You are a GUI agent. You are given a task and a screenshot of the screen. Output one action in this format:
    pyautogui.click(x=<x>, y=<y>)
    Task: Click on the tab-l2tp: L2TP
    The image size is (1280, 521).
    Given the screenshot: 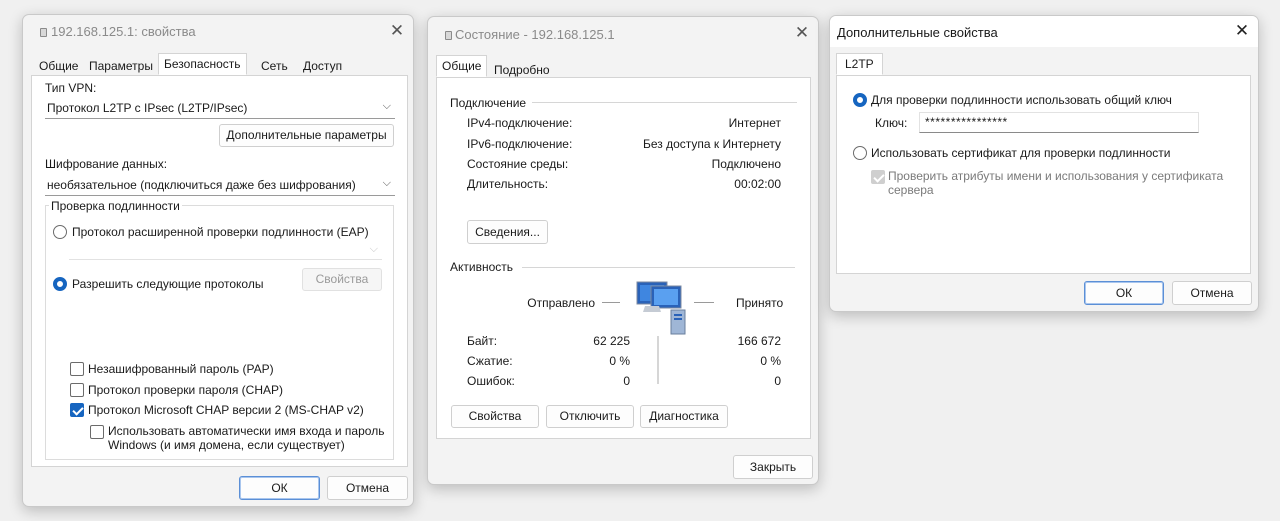 What is the action you would take?
    pyautogui.click(x=859, y=64)
    